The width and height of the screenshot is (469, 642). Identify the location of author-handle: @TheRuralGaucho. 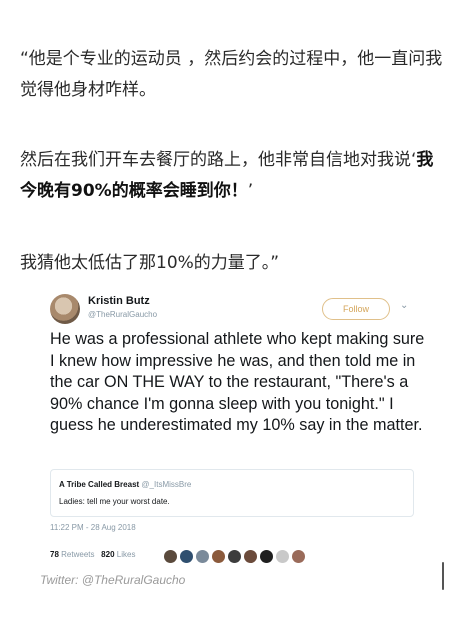
(122, 314).